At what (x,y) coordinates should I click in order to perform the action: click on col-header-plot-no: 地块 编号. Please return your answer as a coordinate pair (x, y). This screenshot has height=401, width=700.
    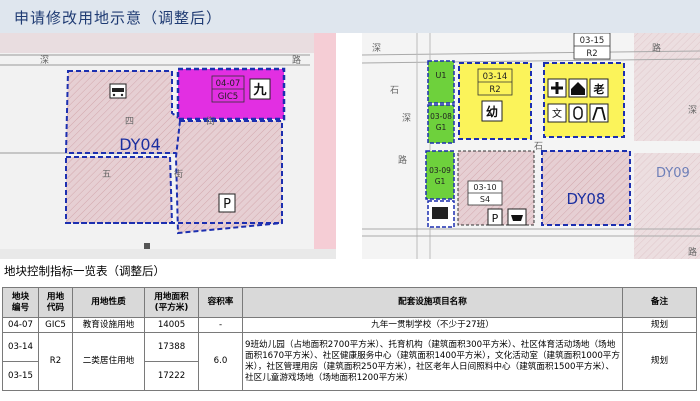
    Looking at the image, I should click on (20, 302).